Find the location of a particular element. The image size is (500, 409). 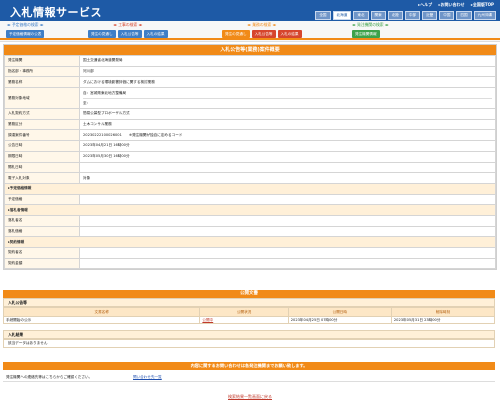

nav-group-price: ◂▸ 予定価格の検索 ◂▸ 予定価格情報の公表 is located at coordinates (25, 29).